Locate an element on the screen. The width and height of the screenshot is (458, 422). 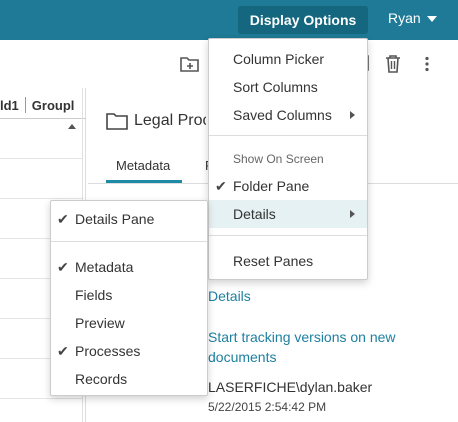
menu-item-processes: ✔ Processes is located at coordinates (129, 351).